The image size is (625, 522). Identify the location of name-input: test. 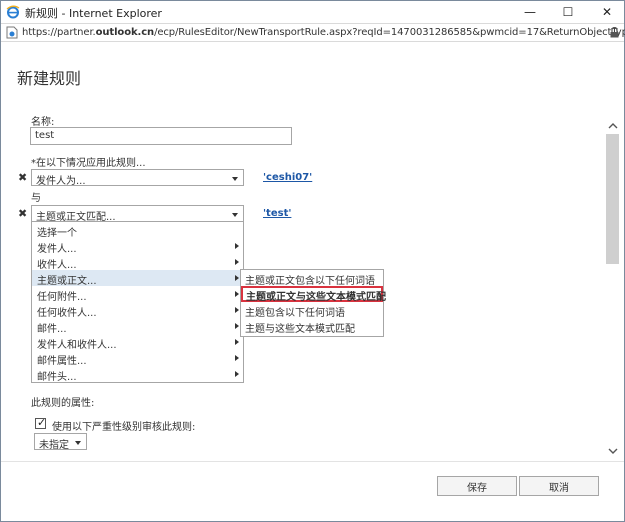
(161, 136).